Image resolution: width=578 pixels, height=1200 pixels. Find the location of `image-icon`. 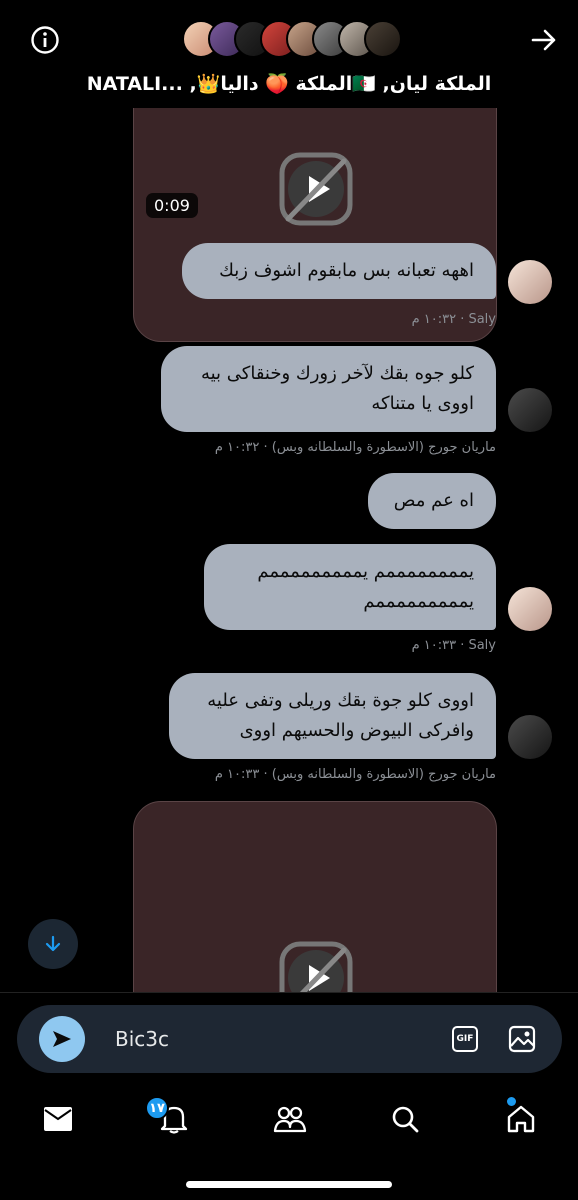

image-icon is located at coordinates (522, 1039).